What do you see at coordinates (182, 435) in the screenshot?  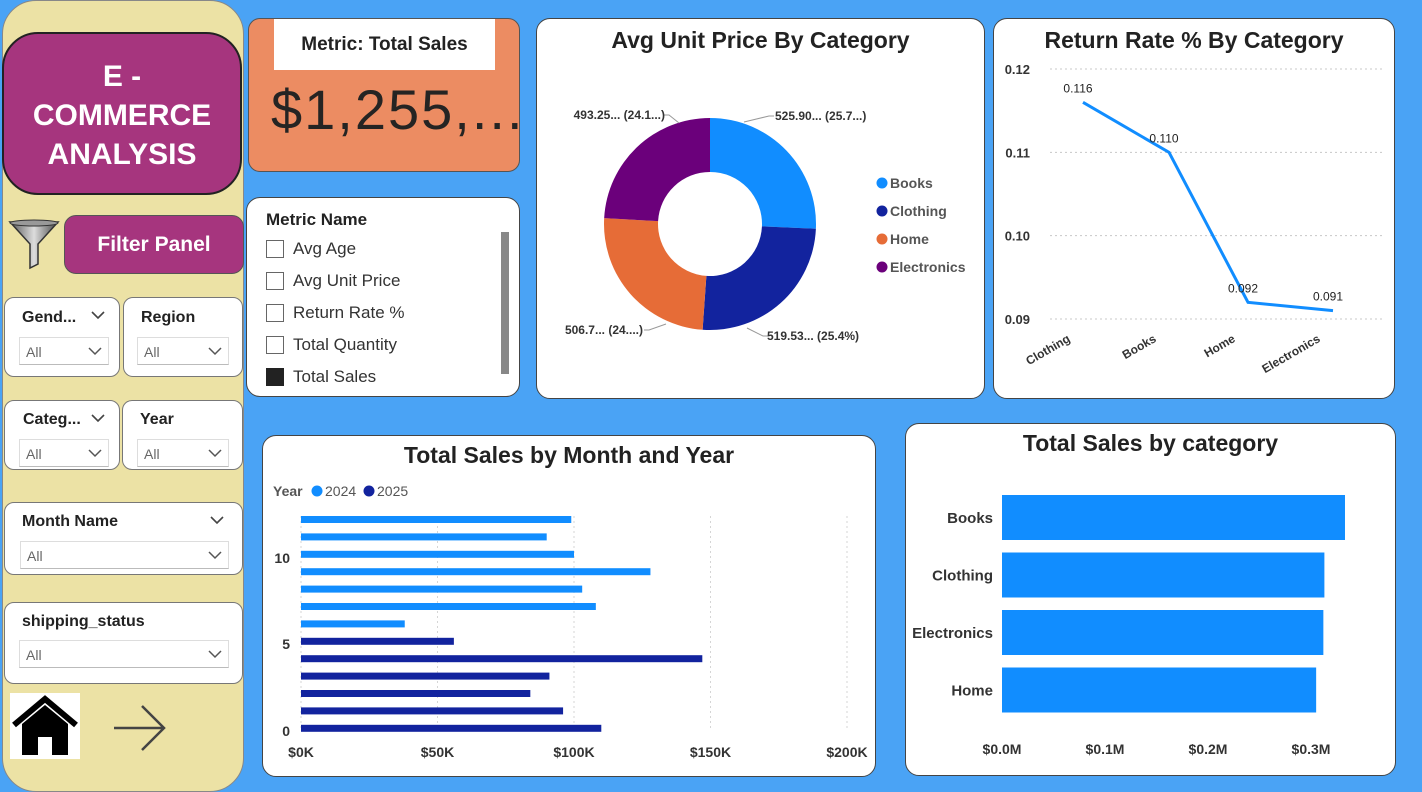 I see `year-slicer: Year All` at bounding box center [182, 435].